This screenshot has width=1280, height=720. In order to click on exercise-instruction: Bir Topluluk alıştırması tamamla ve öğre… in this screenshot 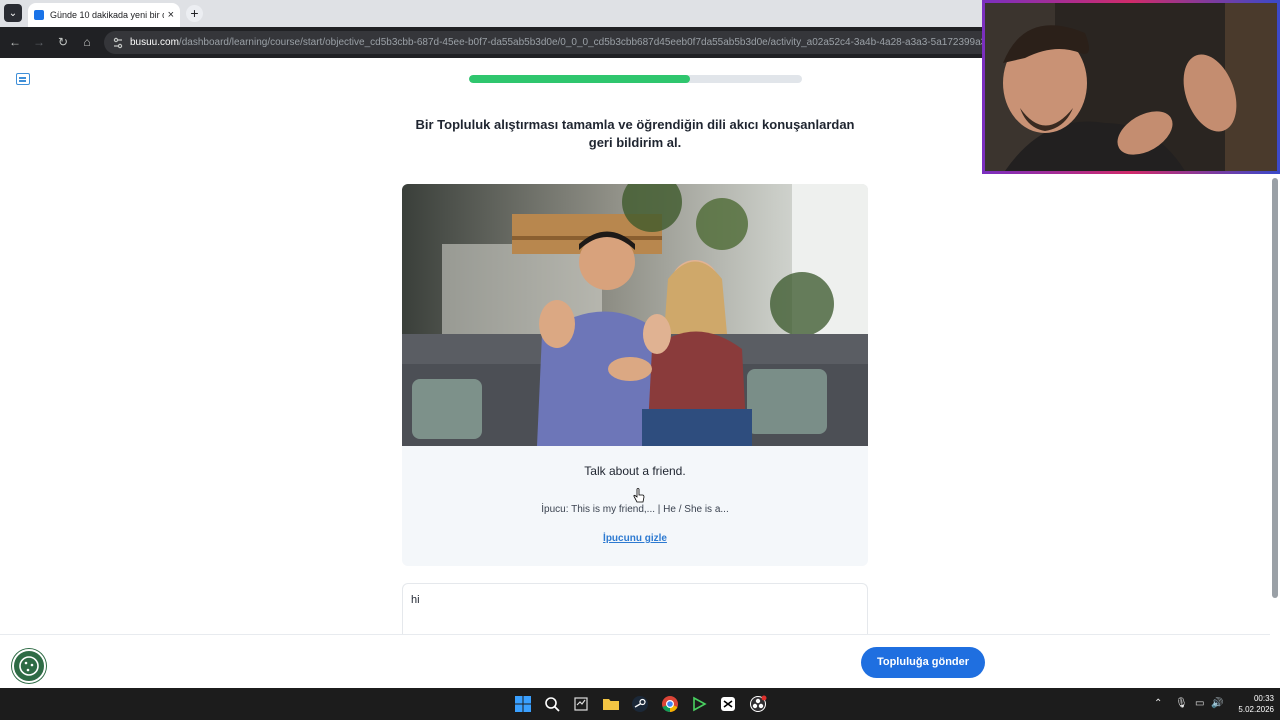, I will do `click(635, 133)`.